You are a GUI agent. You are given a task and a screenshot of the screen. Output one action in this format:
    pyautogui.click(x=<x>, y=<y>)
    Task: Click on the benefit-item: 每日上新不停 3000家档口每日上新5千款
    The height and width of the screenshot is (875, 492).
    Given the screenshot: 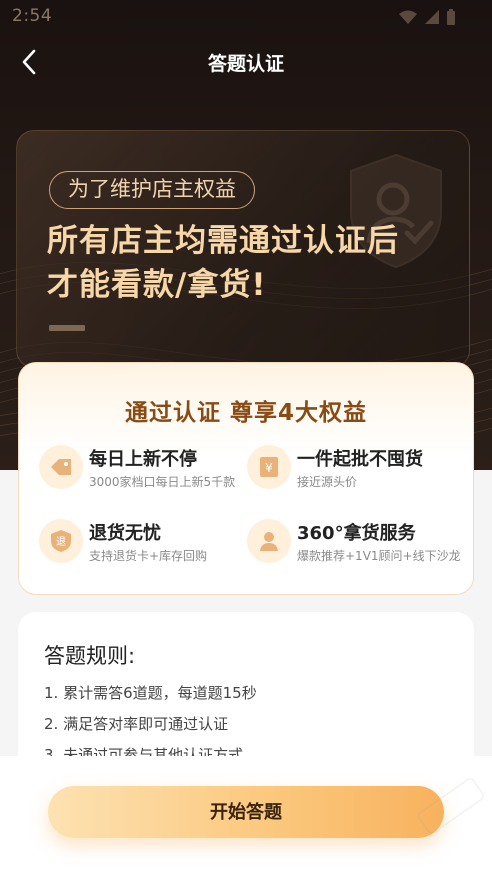 What is the action you would take?
    pyautogui.click(x=149, y=473)
    